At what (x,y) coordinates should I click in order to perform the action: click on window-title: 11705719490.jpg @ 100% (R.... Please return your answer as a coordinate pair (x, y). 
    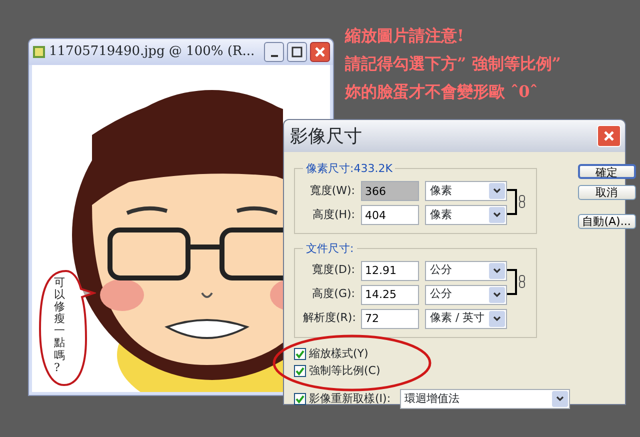
    Looking at the image, I should click on (152, 52).